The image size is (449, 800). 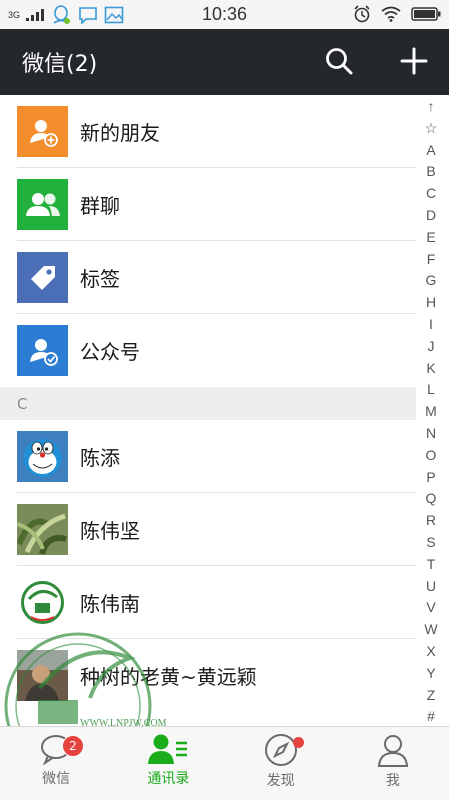 I want to click on index-letter: V, so click(x=430, y=608).